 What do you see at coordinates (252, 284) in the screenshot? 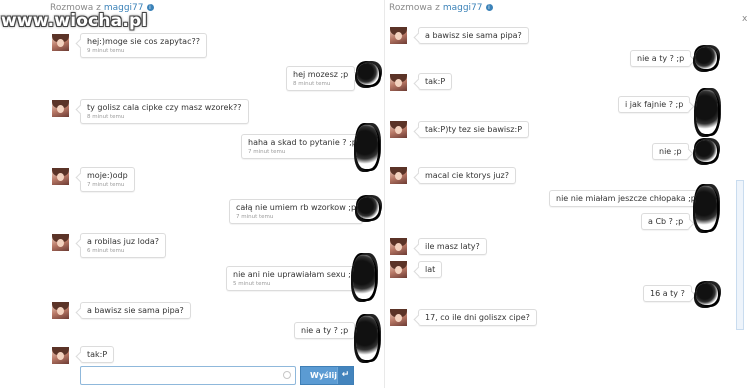
I see `message-time: 5 minut temu` at bounding box center [252, 284].